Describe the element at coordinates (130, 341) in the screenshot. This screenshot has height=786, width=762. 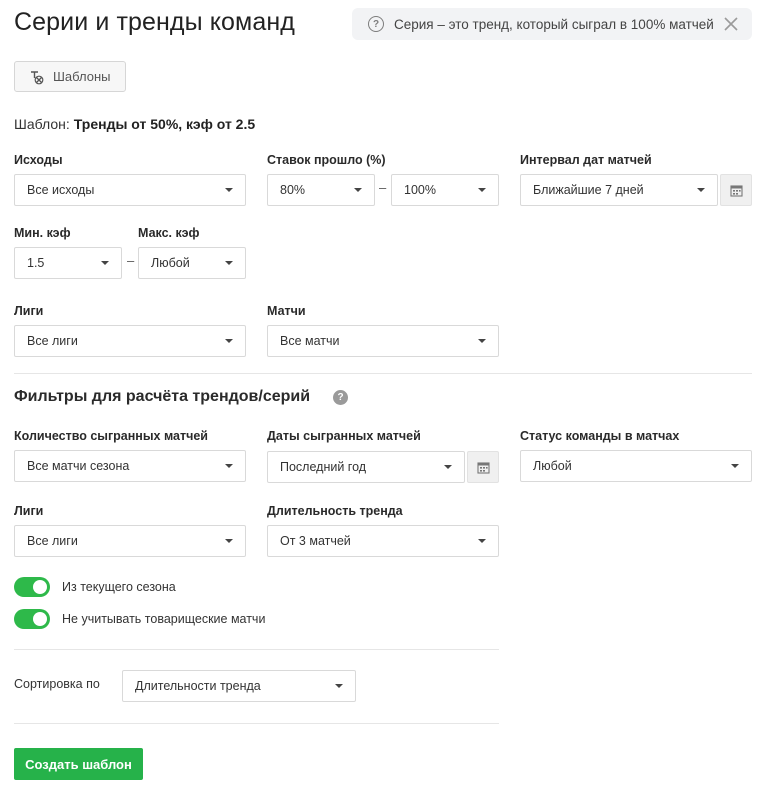
I see `leagues-select: Все лиги` at that location.